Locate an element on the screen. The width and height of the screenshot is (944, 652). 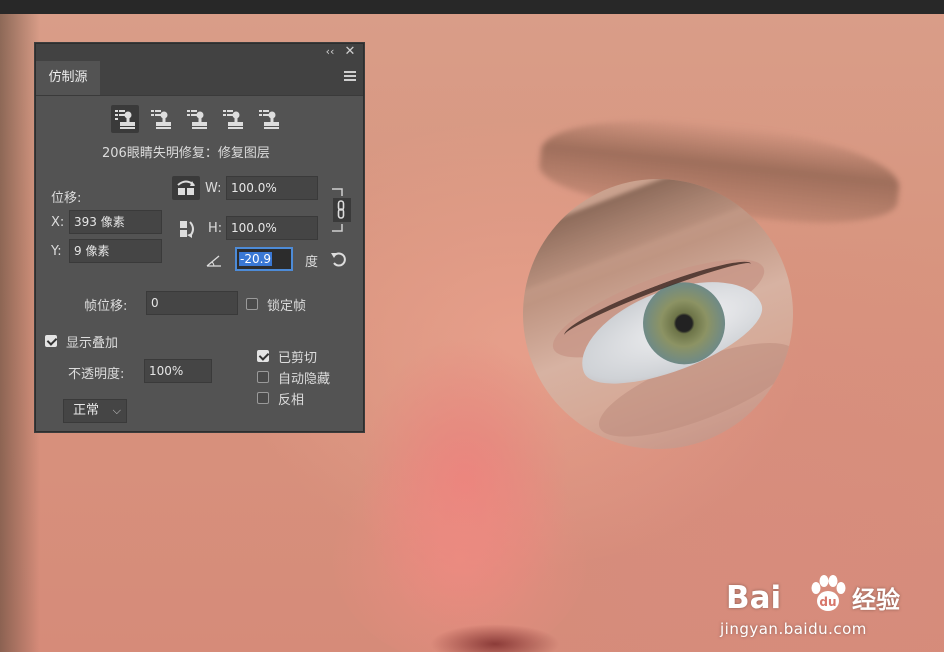
link-icon is located at coordinates (341, 210).